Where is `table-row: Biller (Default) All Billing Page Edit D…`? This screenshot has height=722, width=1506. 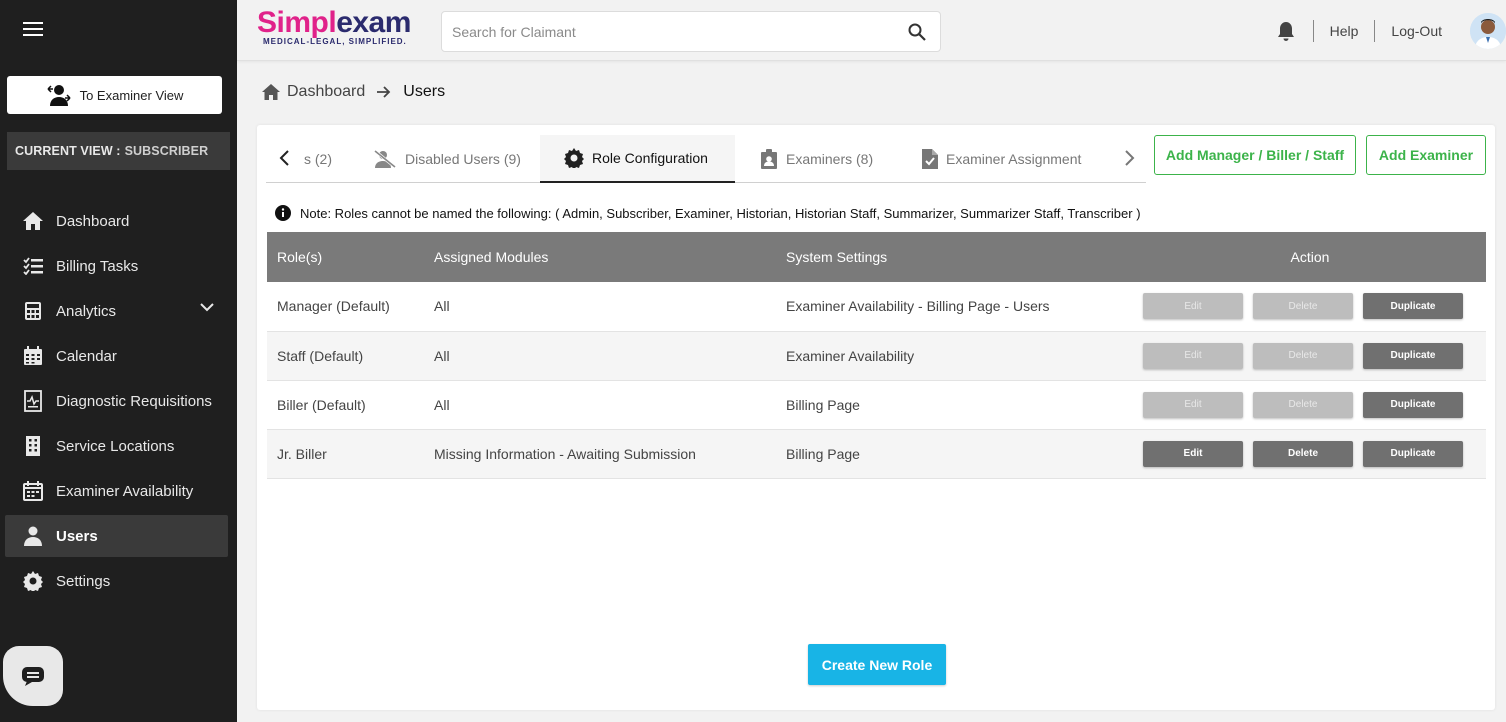
table-row: Biller (Default) All Billing Page Edit D… is located at coordinates (876, 404).